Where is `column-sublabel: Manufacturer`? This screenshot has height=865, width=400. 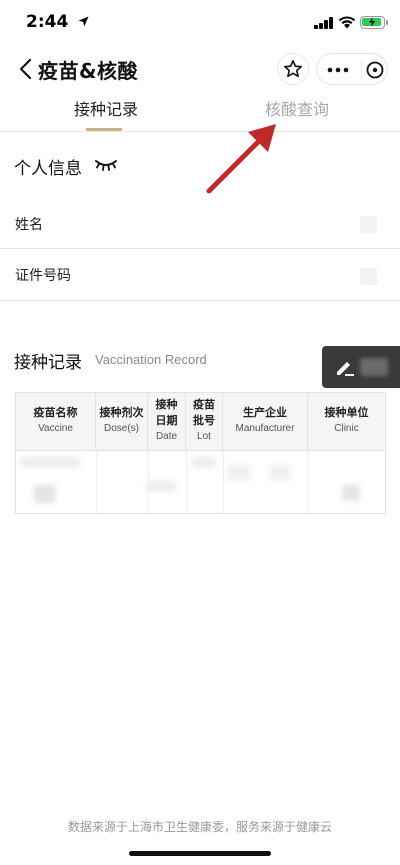 column-sublabel: Manufacturer is located at coordinates (265, 428).